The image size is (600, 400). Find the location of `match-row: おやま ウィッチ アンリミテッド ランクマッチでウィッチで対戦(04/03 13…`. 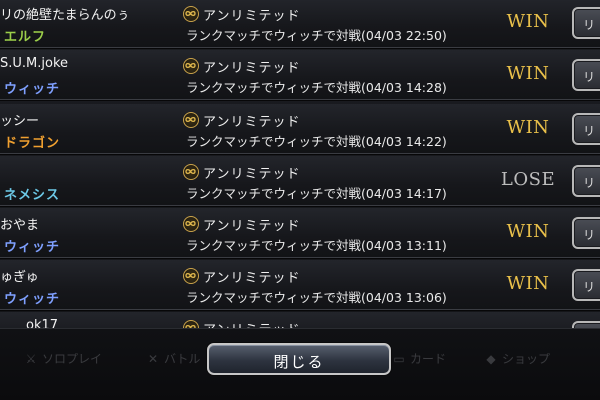

match-row: おやま ウィッチ アンリミテッド ランクマッチでウィッチで対戦(04/03 13… is located at coordinates (300, 233).